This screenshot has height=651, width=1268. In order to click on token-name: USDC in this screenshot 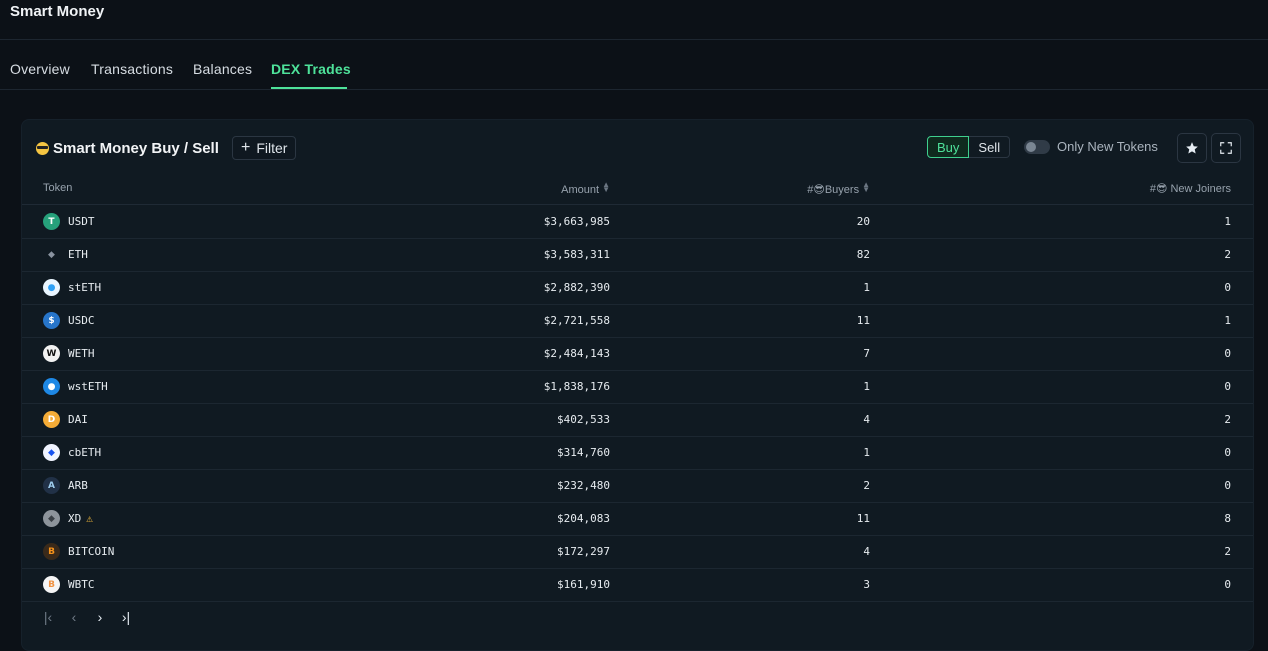, I will do `click(81, 320)`.